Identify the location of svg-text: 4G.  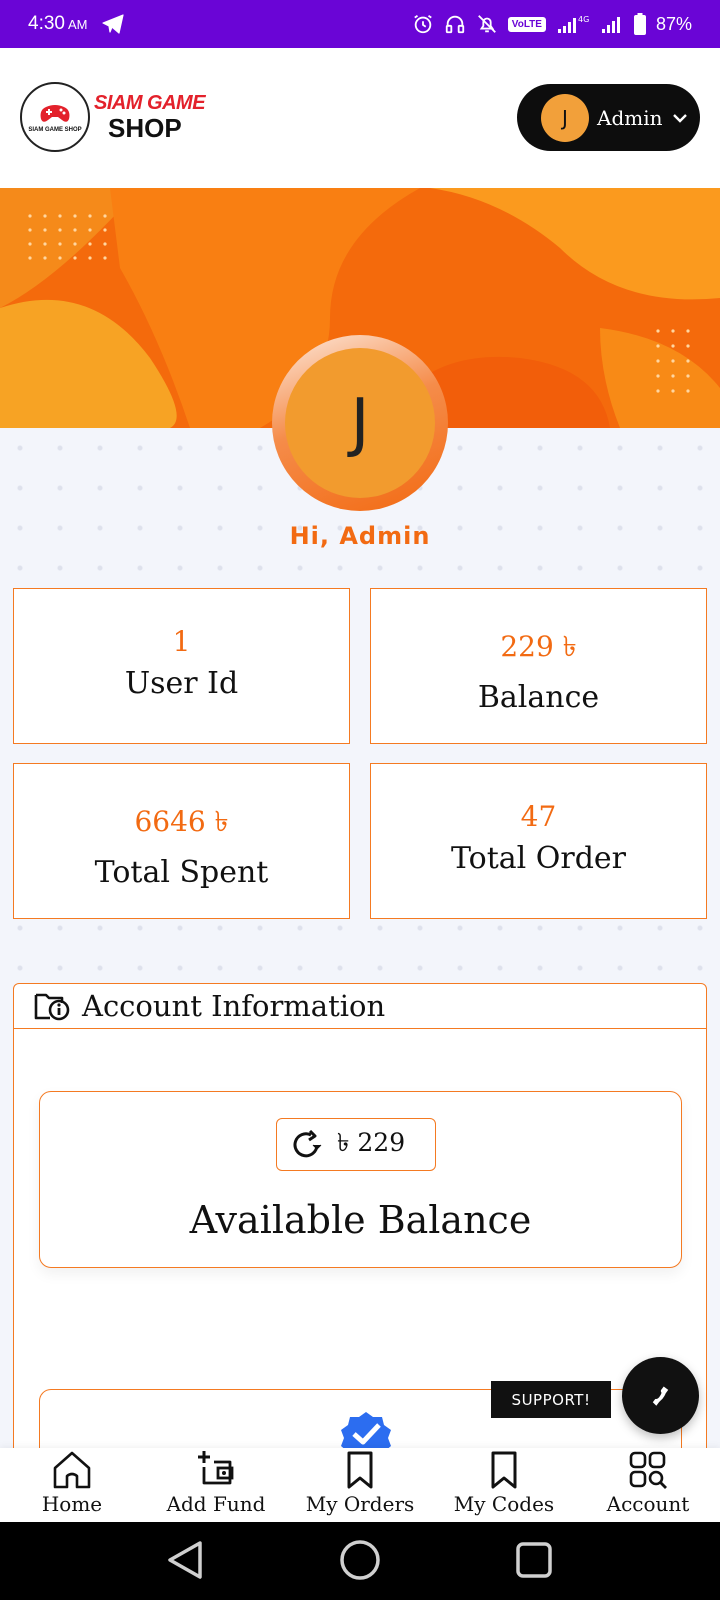
(583, 19).